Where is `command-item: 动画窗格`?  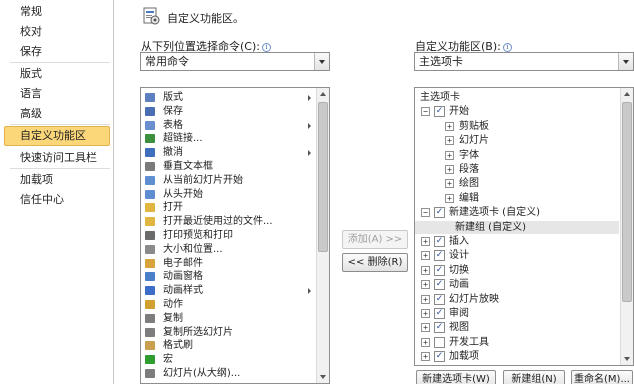
command-item: 动画窗格 is located at coordinates (235, 276).